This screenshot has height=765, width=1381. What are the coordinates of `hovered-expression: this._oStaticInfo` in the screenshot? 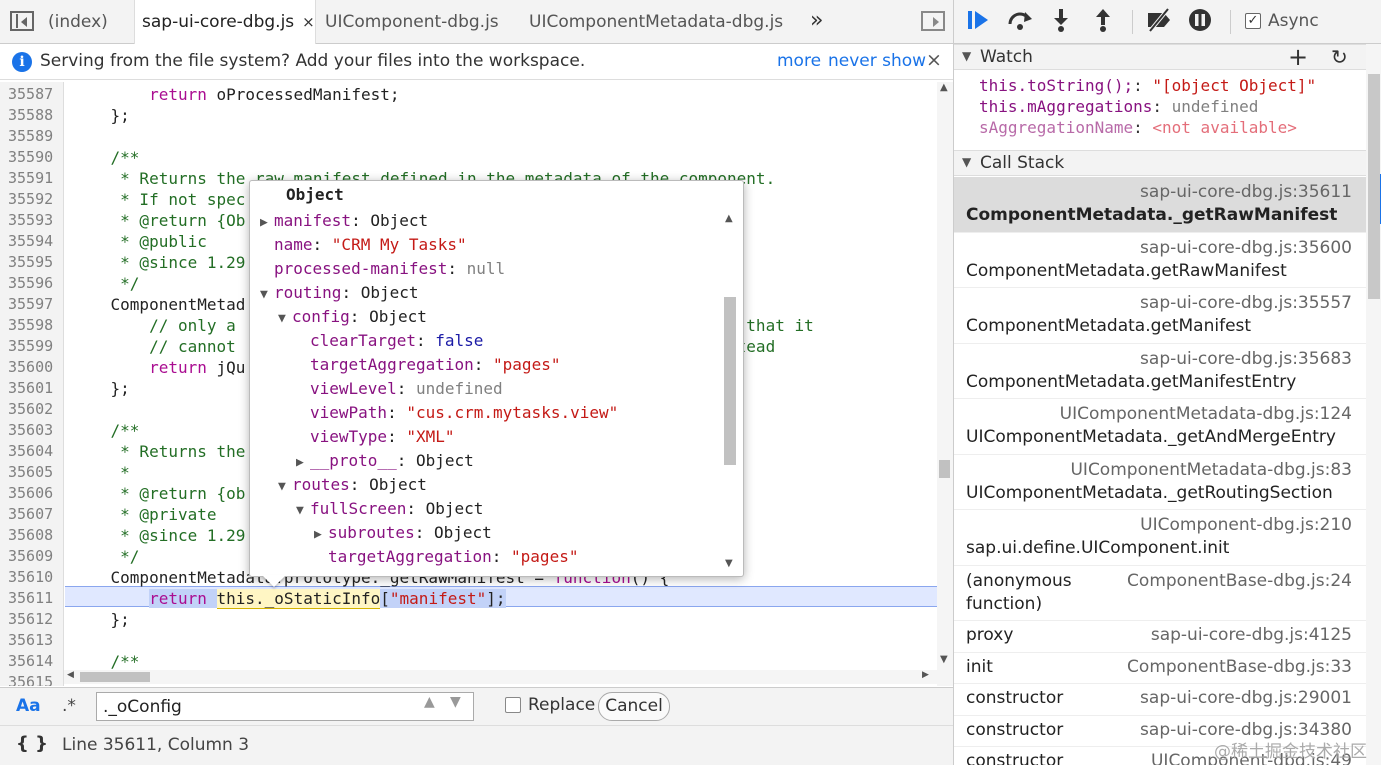 It's located at (298, 599).